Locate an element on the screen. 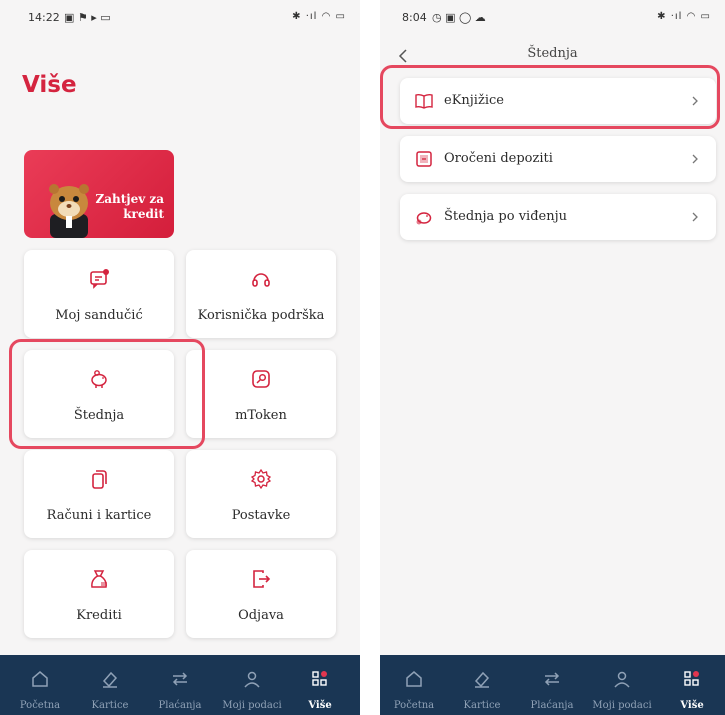 This screenshot has height=715, width=725. row-label: Oročeni depoziti is located at coordinates (498, 158).